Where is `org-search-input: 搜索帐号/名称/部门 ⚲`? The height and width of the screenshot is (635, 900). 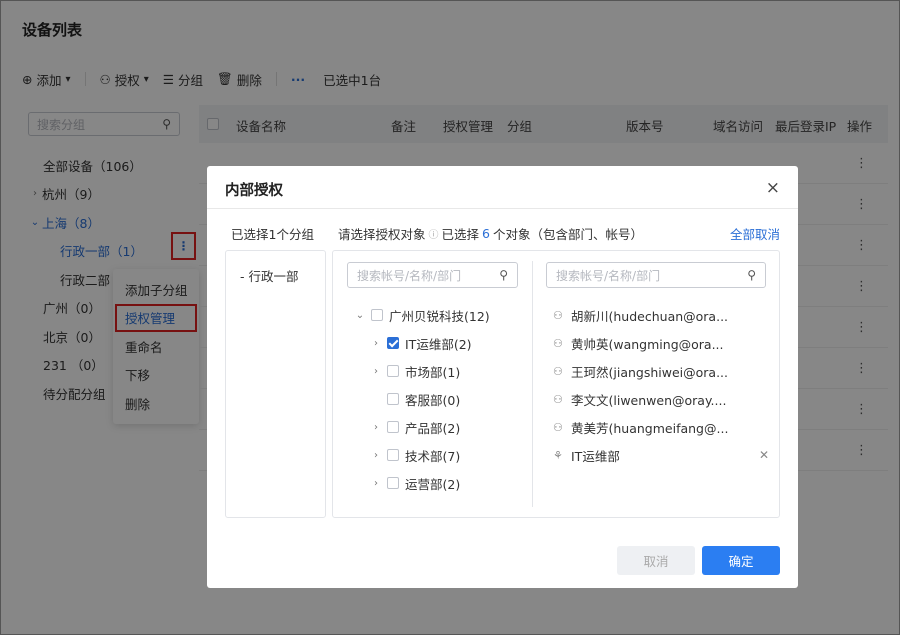 org-search-input: 搜索帐号/名称/部门 ⚲ is located at coordinates (432, 275).